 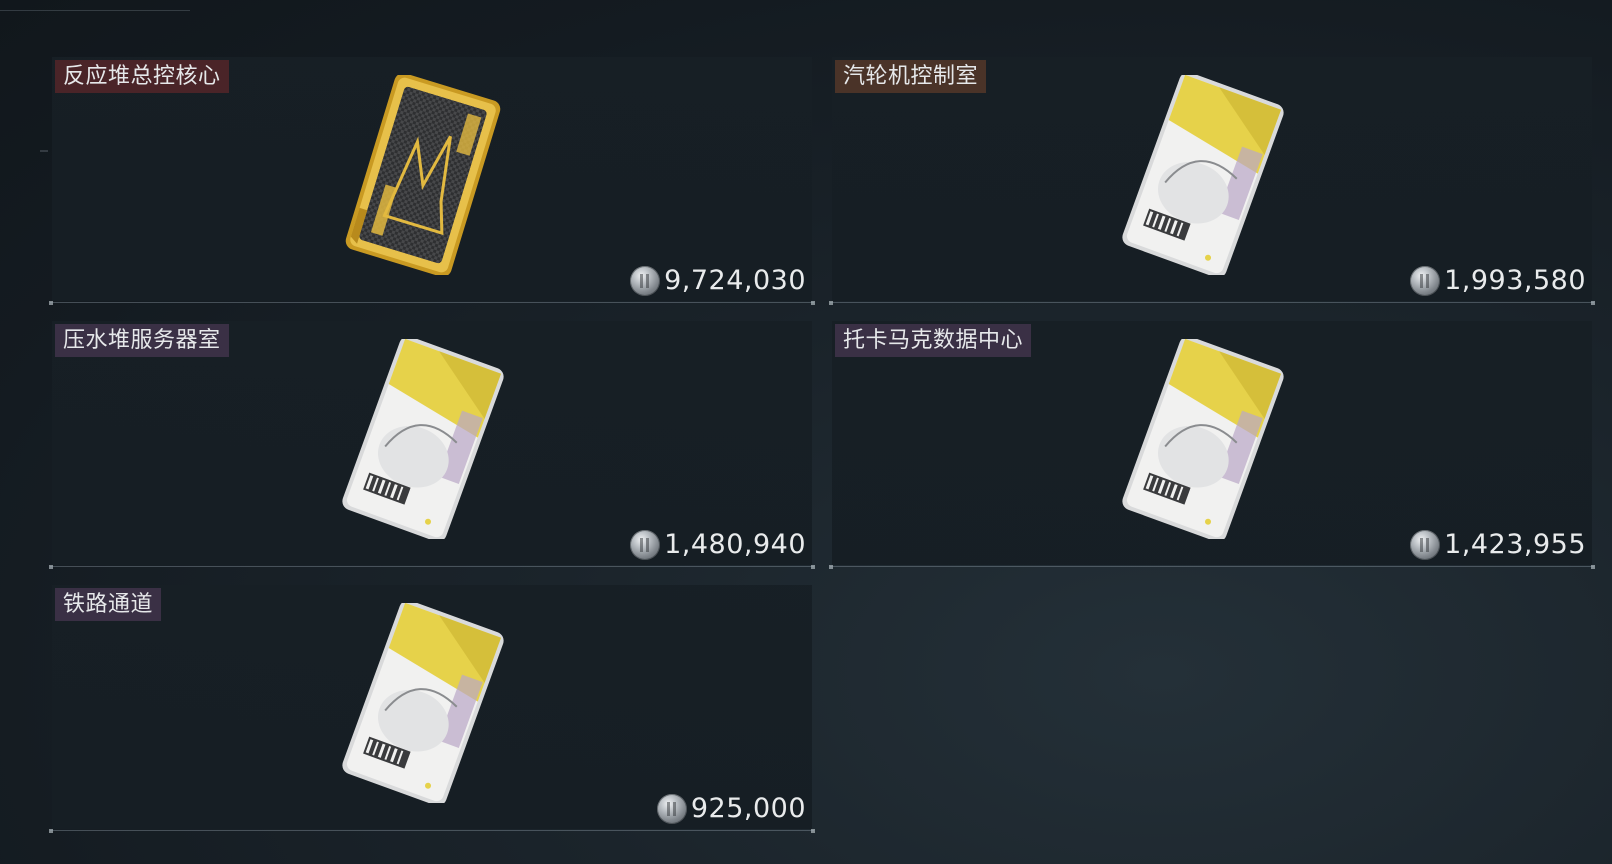 What do you see at coordinates (1515, 280) in the screenshot?
I see `price-value: 1,993,580` at bounding box center [1515, 280].